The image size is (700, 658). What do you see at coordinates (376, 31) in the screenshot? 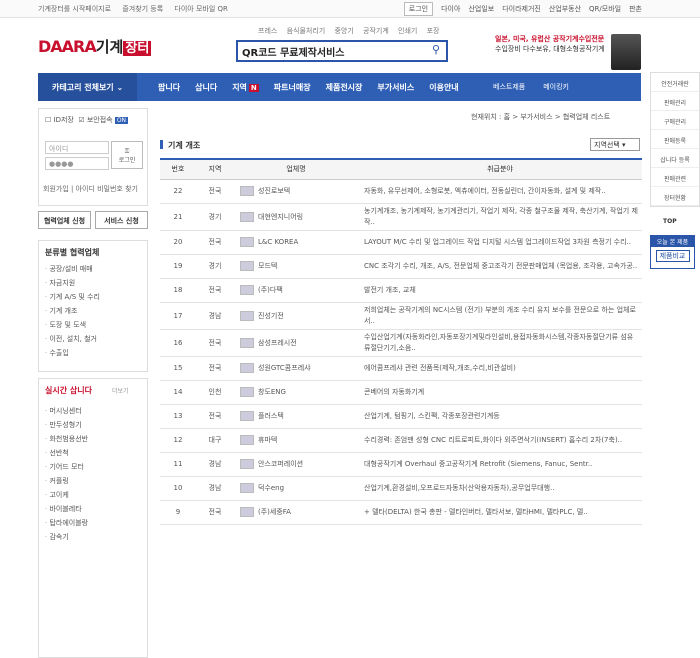
I see `keyword-link: 공작기계` at bounding box center [376, 31].